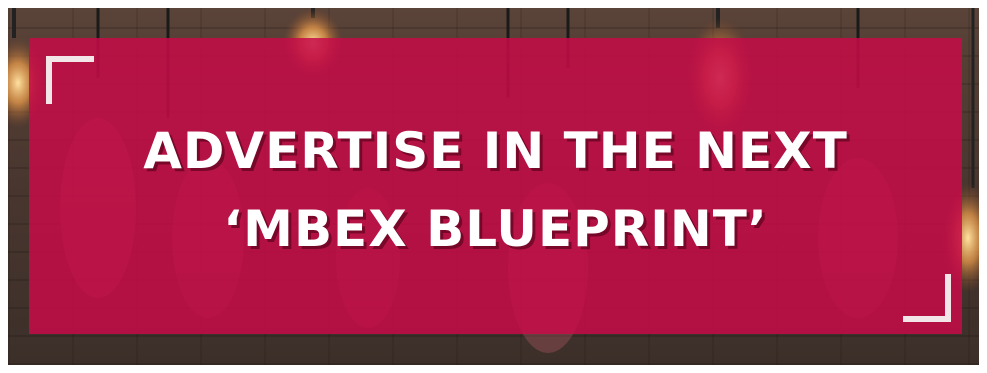 The height and width of the screenshot is (373, 987). What do you see at coordinates (495, 229) in the screenshot?
I see `headline-line-2: ‘MBEX BLUEPRINT’` at bounding box center [495, 229].